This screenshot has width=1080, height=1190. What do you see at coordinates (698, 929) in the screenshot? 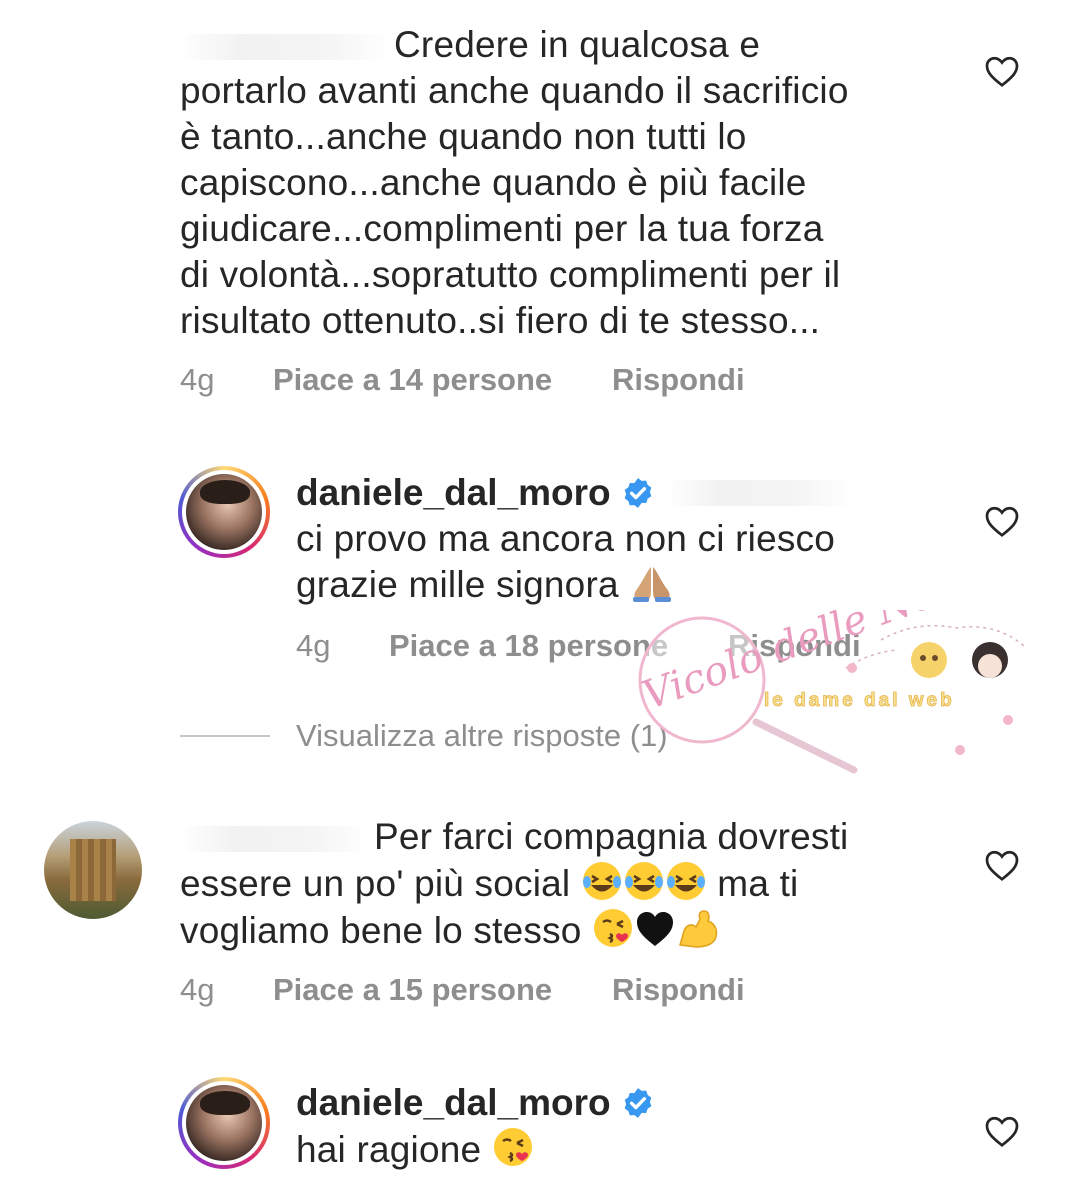
I see `flexed-biceps-icon` at bounding box center [698, 929].